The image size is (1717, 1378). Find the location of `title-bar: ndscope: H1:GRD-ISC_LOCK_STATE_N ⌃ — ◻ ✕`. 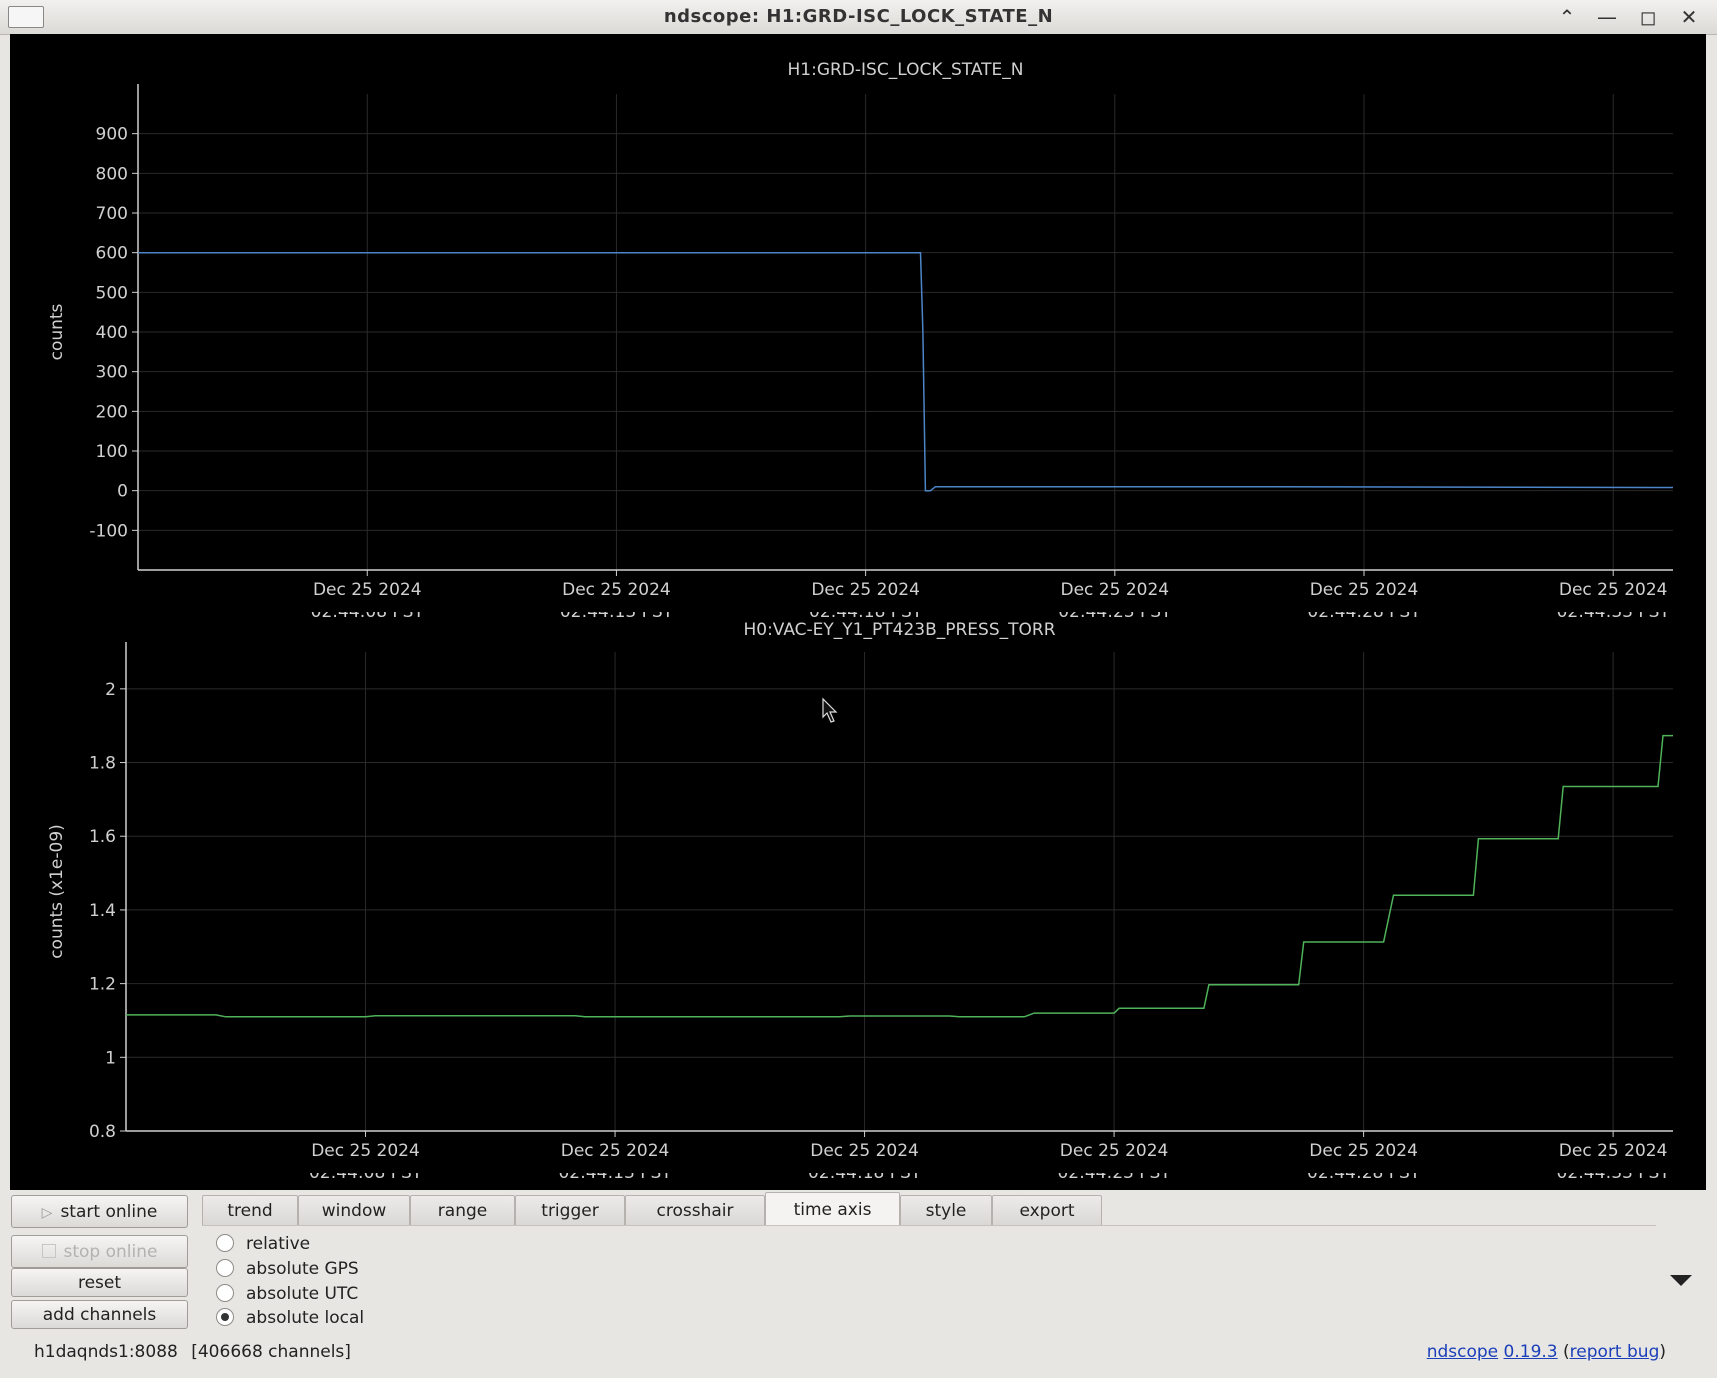

title-bar: ndscope: H1:GRD-ISC_LOCK_STATE_N ⌃ — ◻ ✕ is located at coordinates (858, 17).